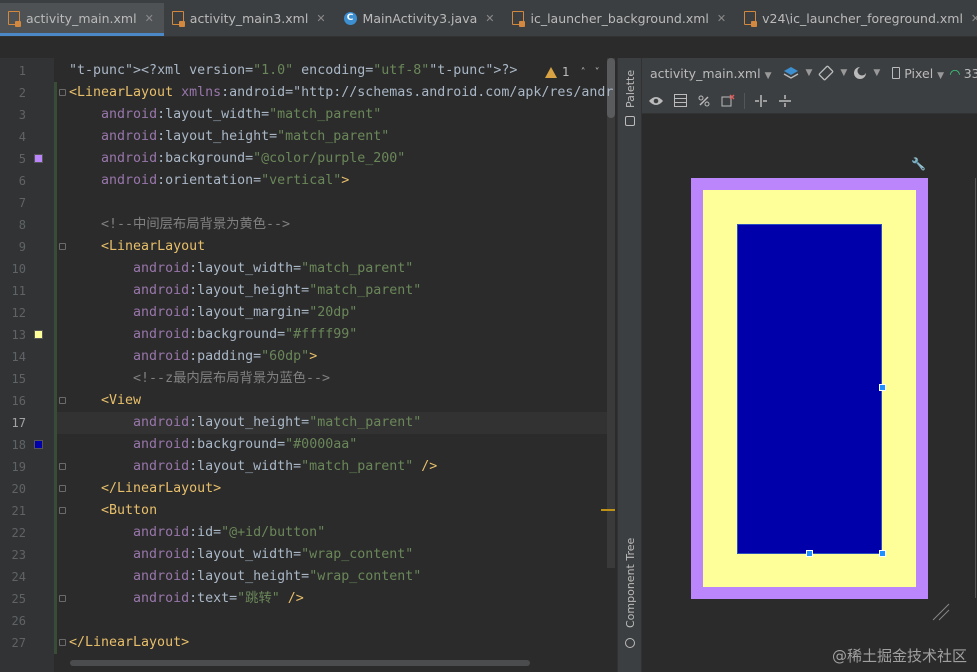 The image size is (977, 672). I want to click on editor-tab: C MainActivity3.java ✕, so click(420, 19).